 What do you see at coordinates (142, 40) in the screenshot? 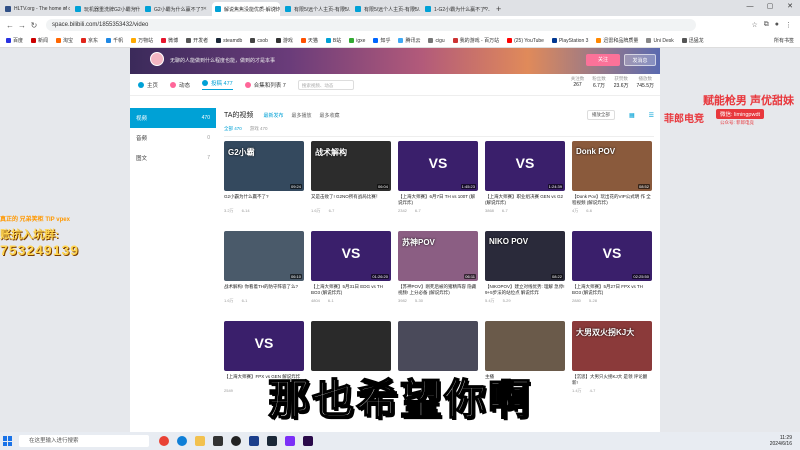
I see `bookmark-item: 万物站` at bounding box center [142, 40].